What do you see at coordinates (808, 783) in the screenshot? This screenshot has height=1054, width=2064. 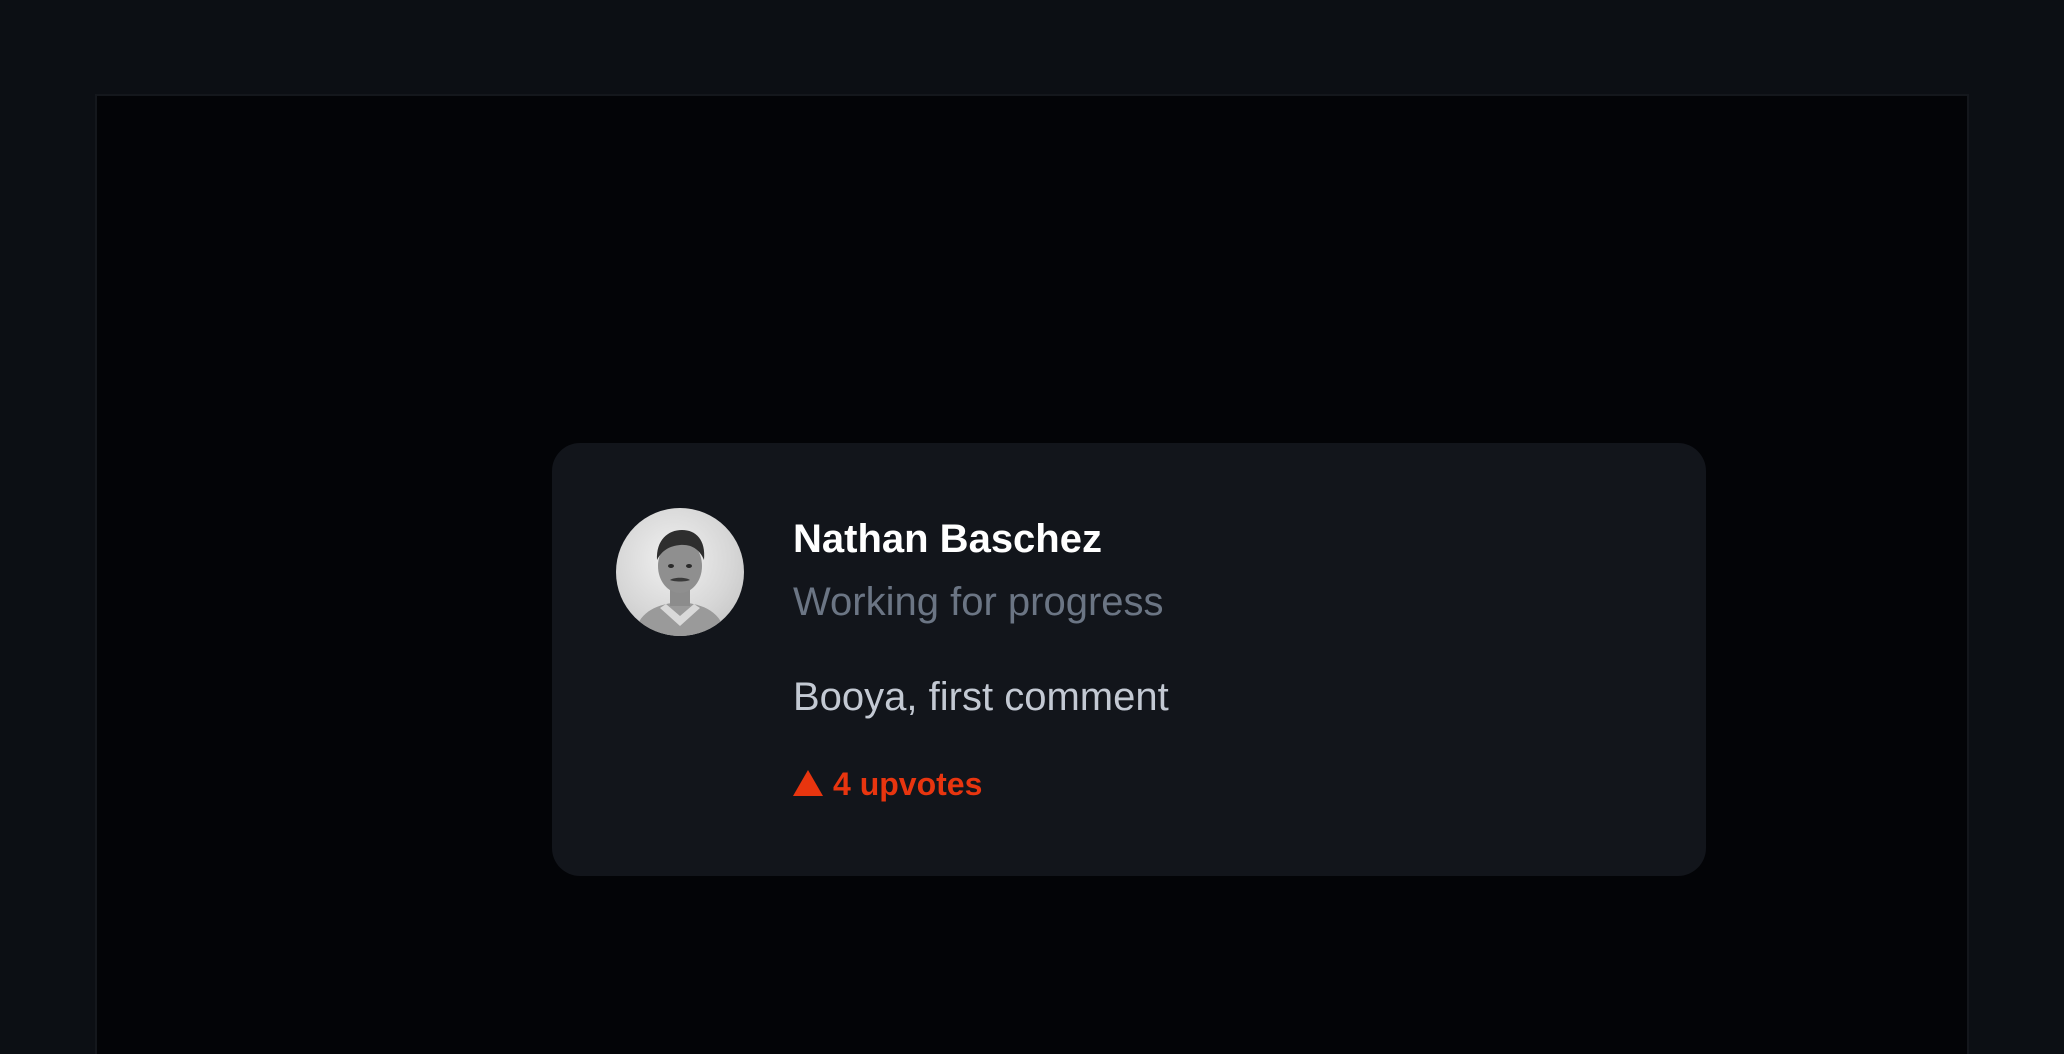 I see `upvote-triangle-icon` at bounding box center [808, 783].